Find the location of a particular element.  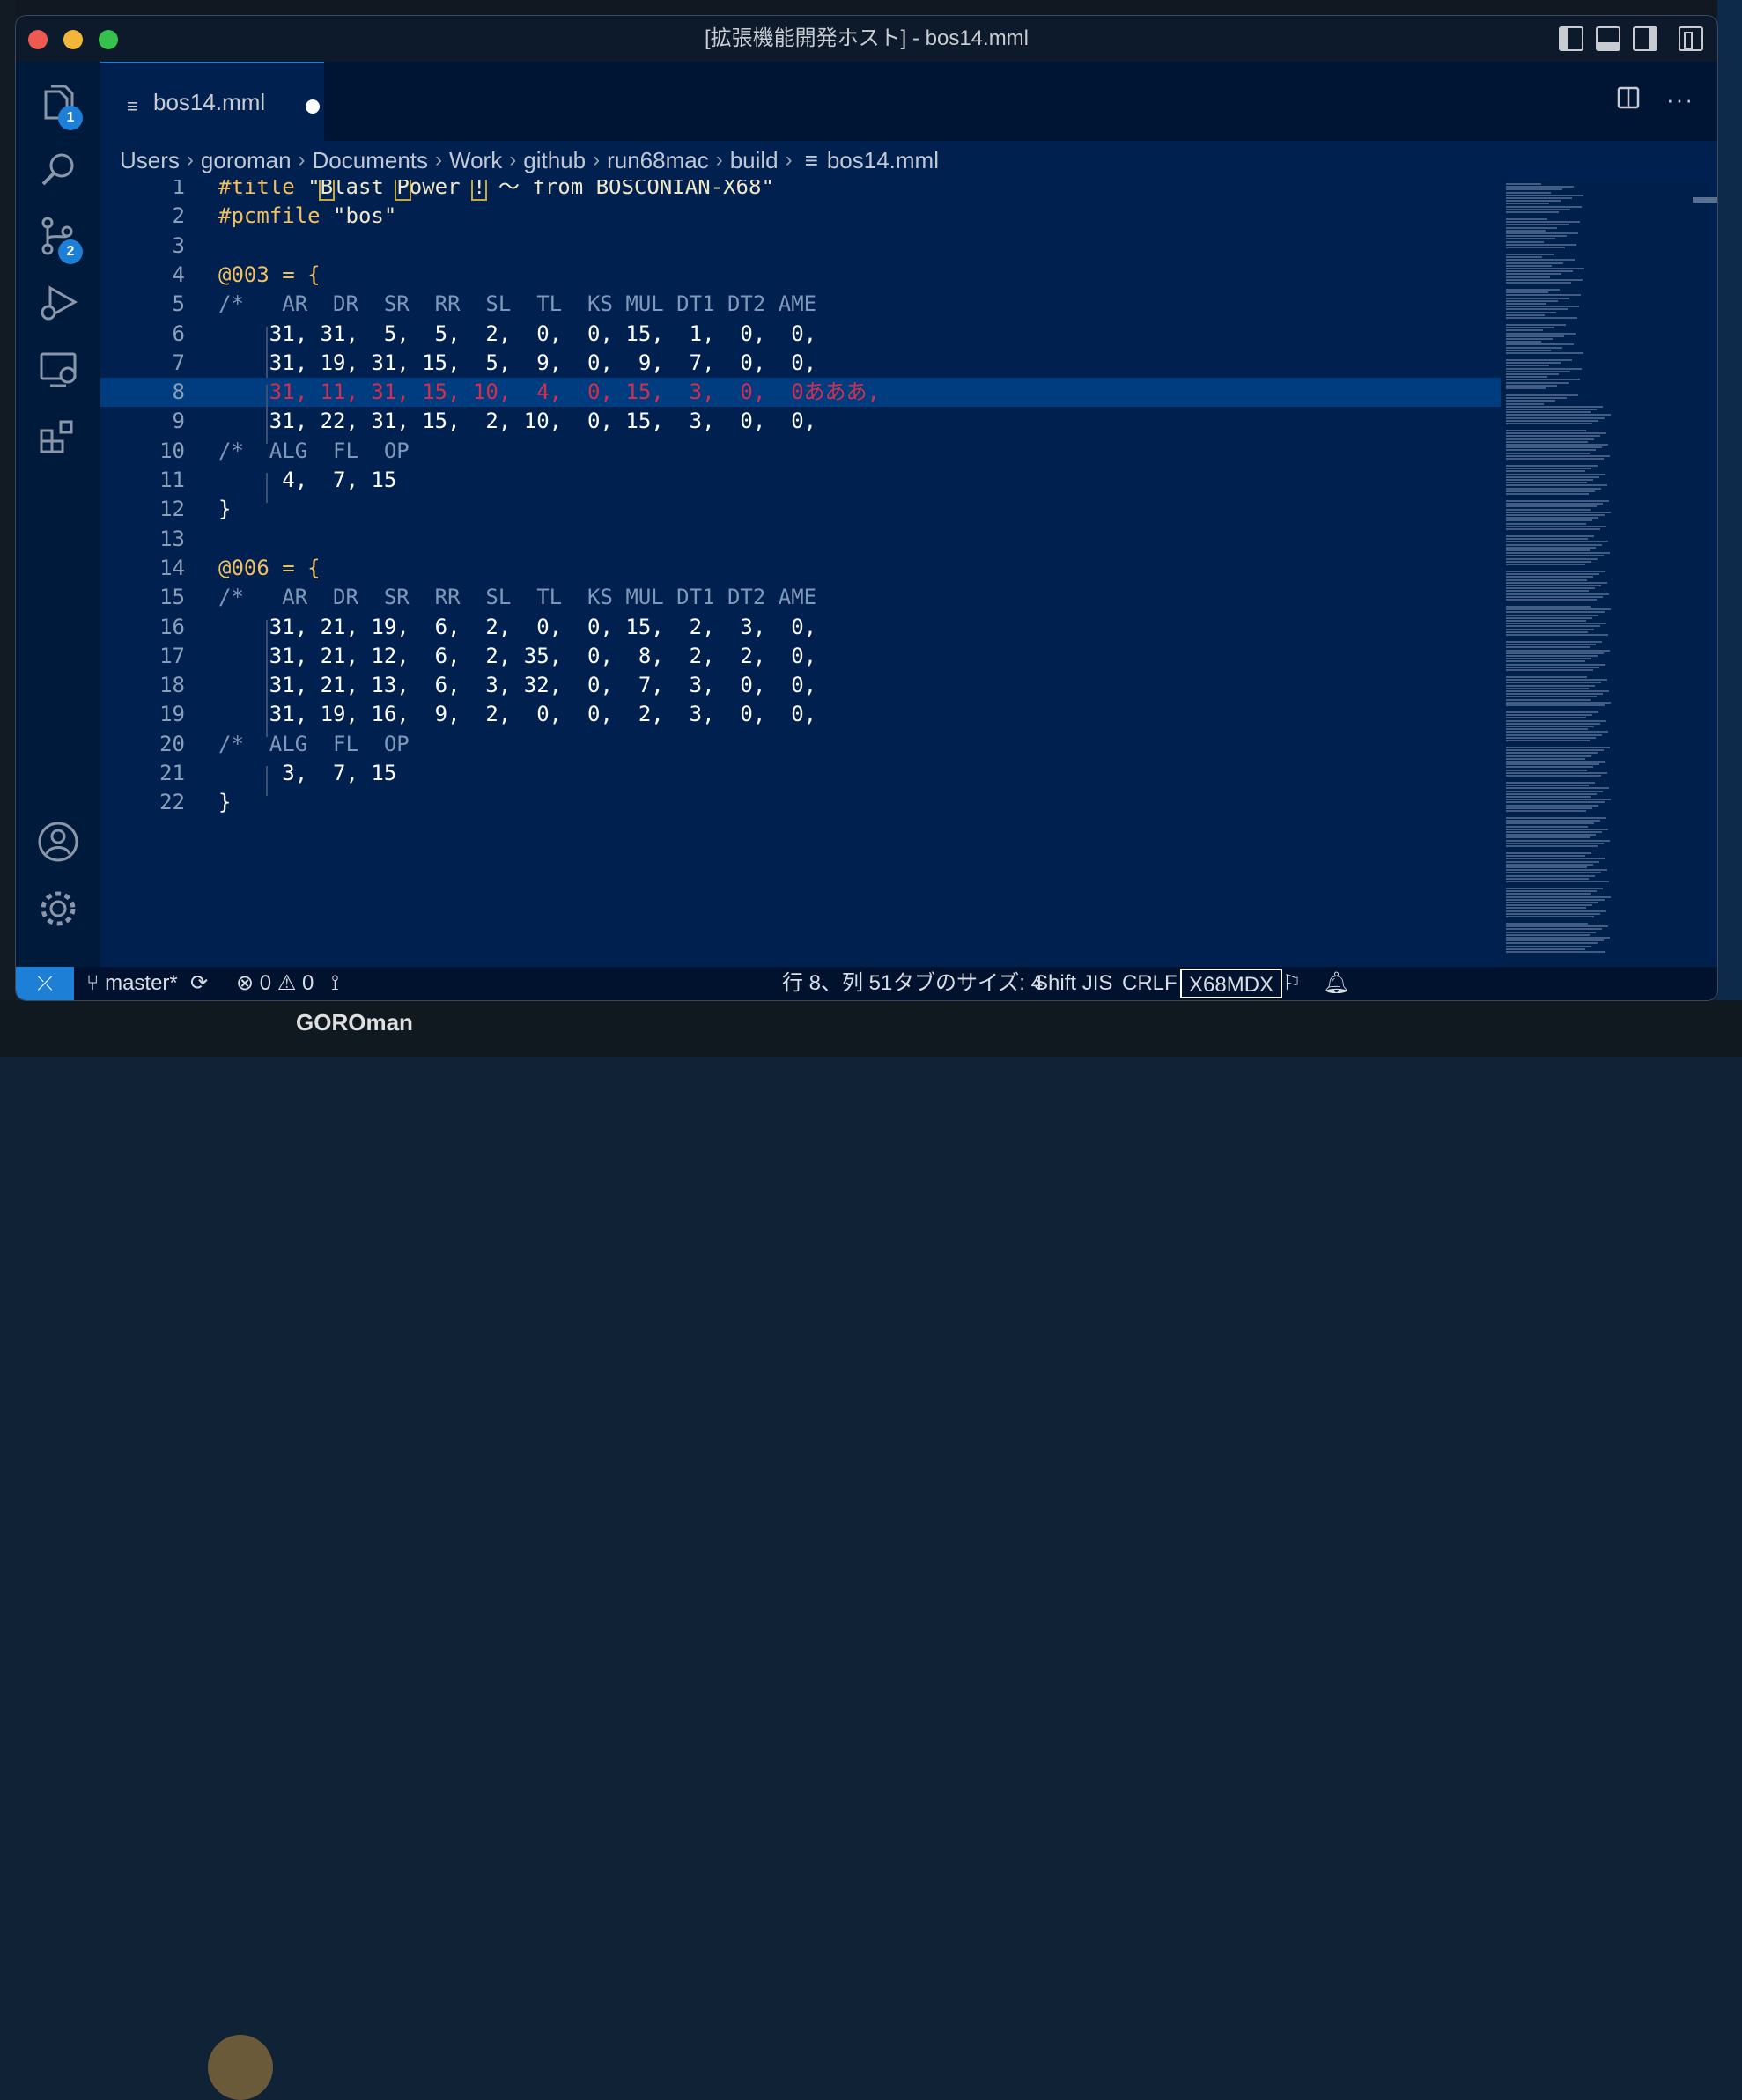

unsaved-dot-icon is located at coordinates (313, 106).